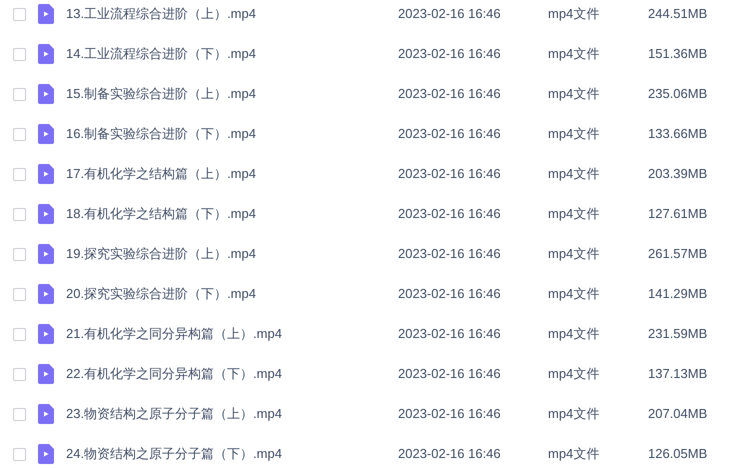  I want to click on file-name: 14.工业流程综合进阶（下）.mp4, so click(232, 54).